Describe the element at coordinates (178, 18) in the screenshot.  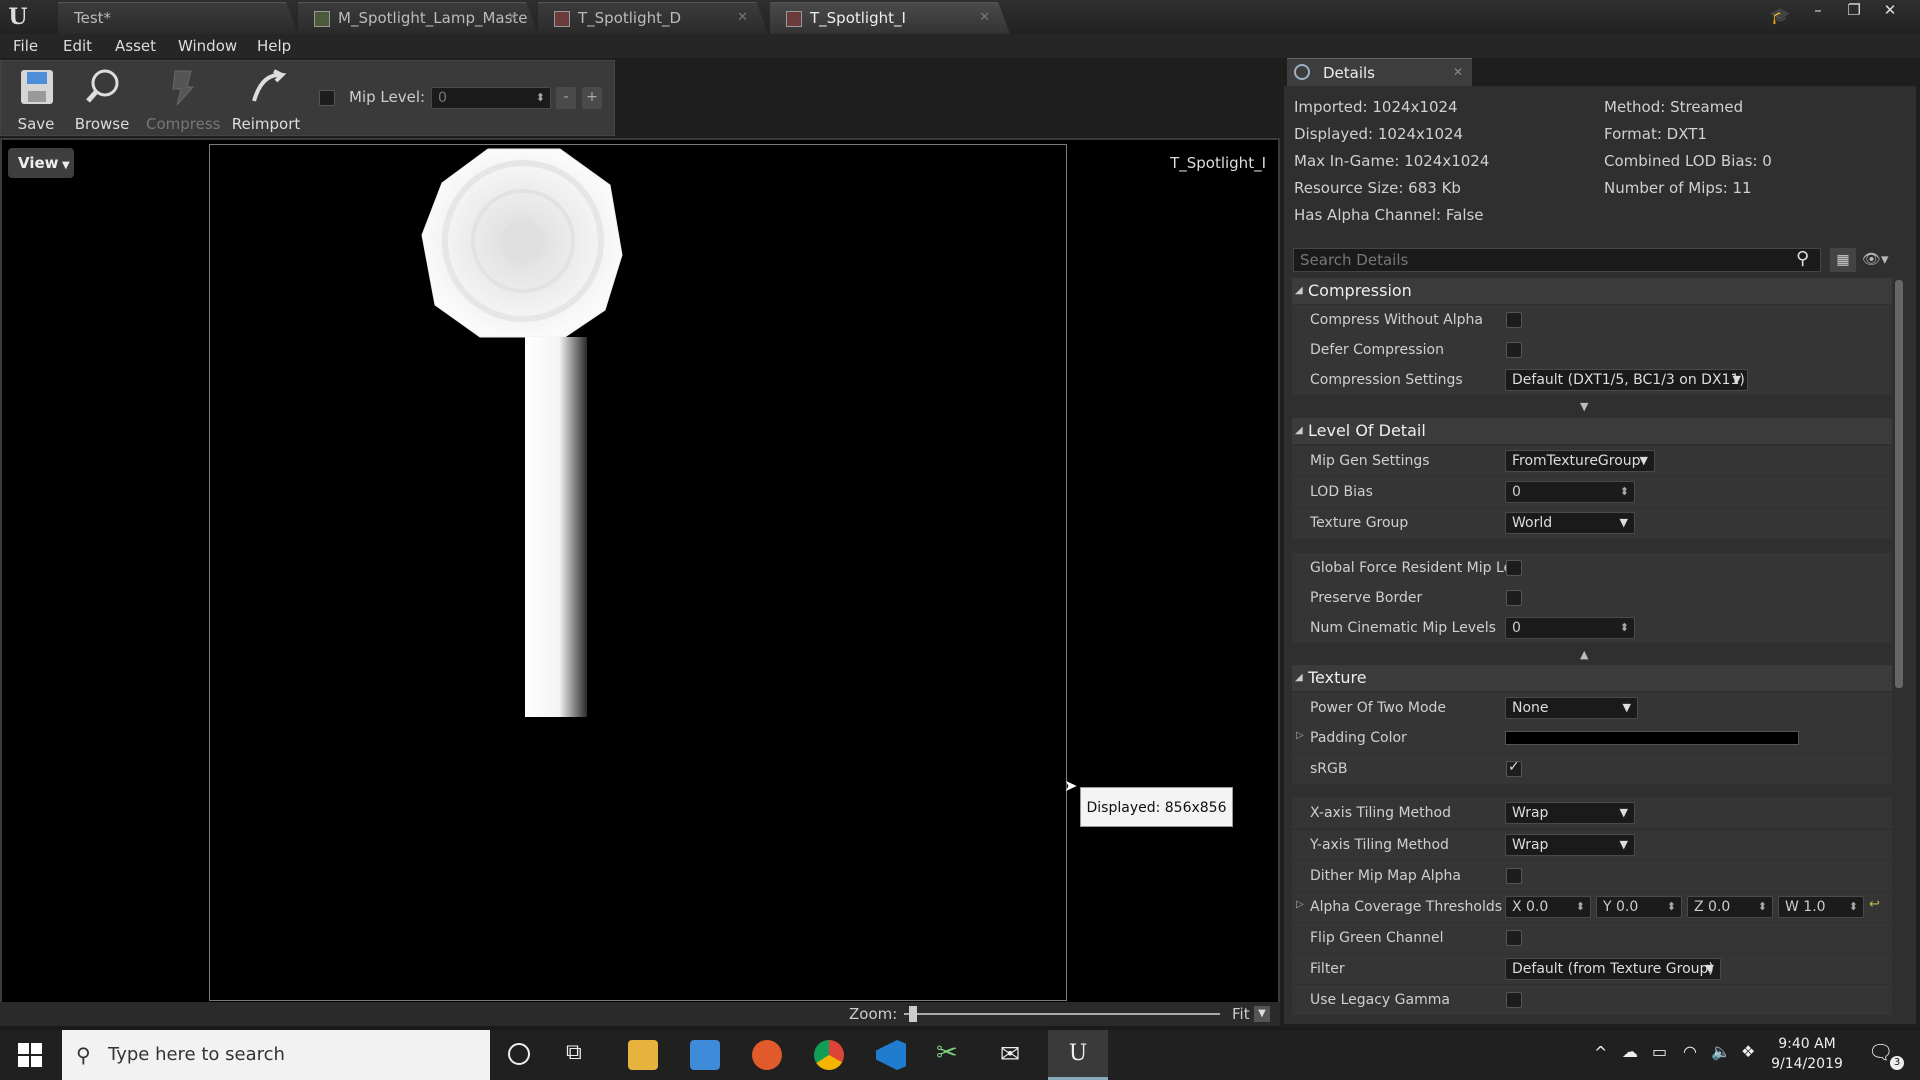
I see `tab-test: Test*` at that location.